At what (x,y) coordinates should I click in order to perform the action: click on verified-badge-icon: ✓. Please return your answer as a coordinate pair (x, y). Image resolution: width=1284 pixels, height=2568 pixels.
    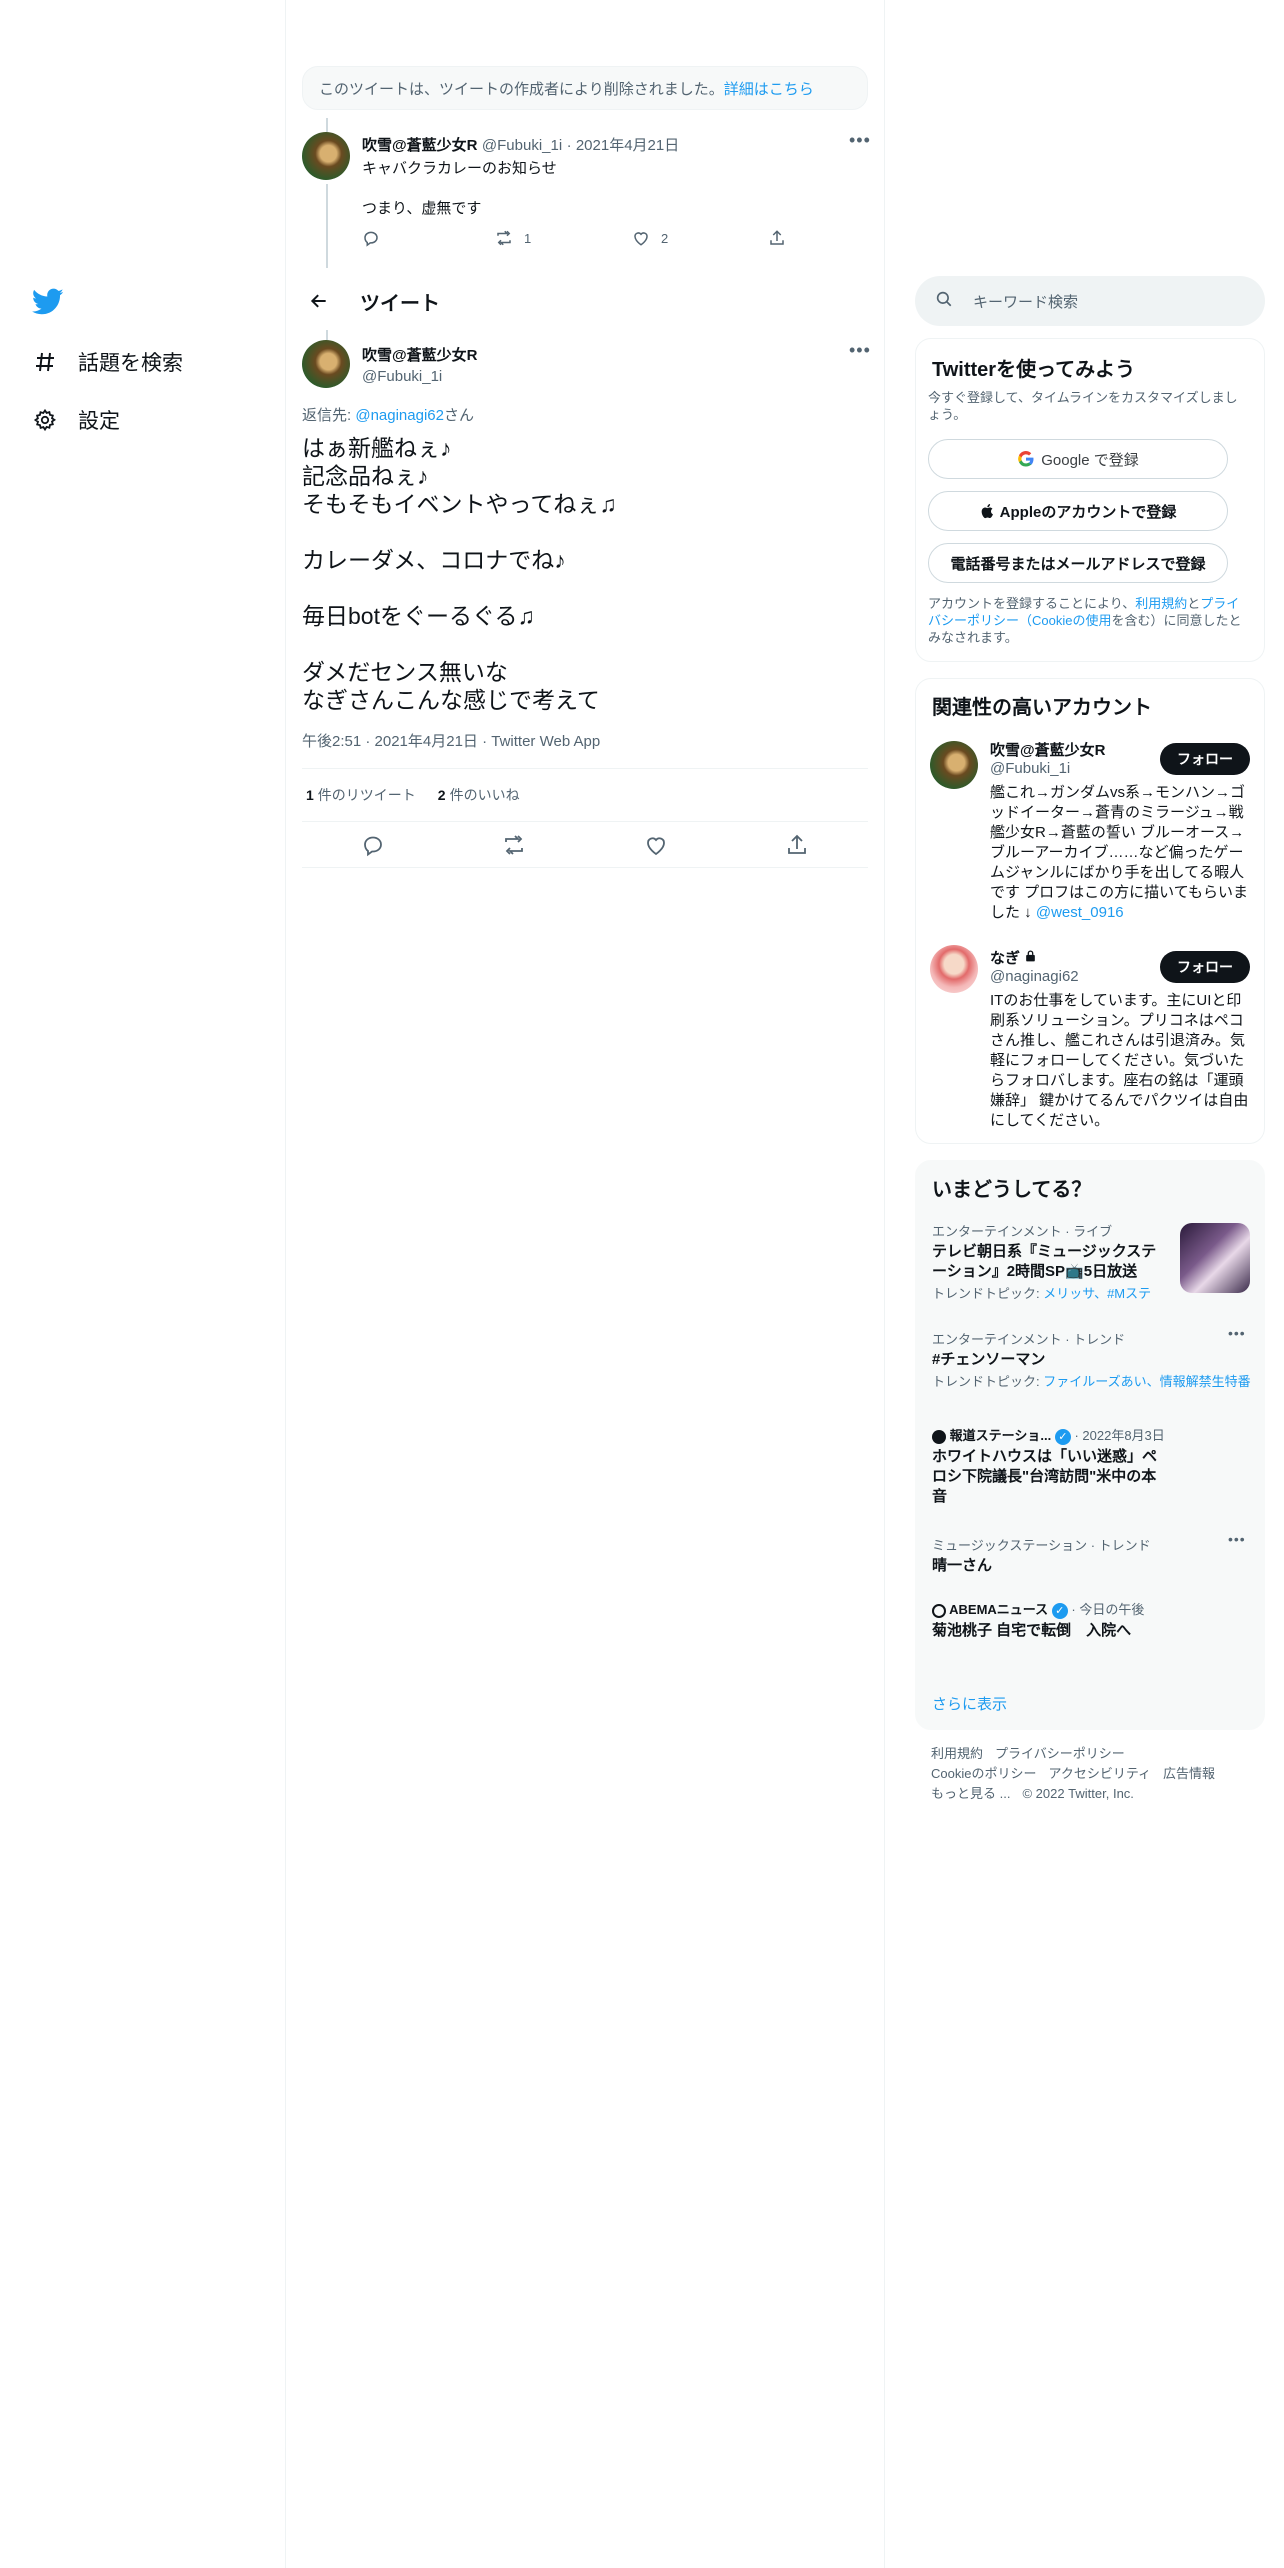
    Looking at the image, I should click on (1062, 1436).